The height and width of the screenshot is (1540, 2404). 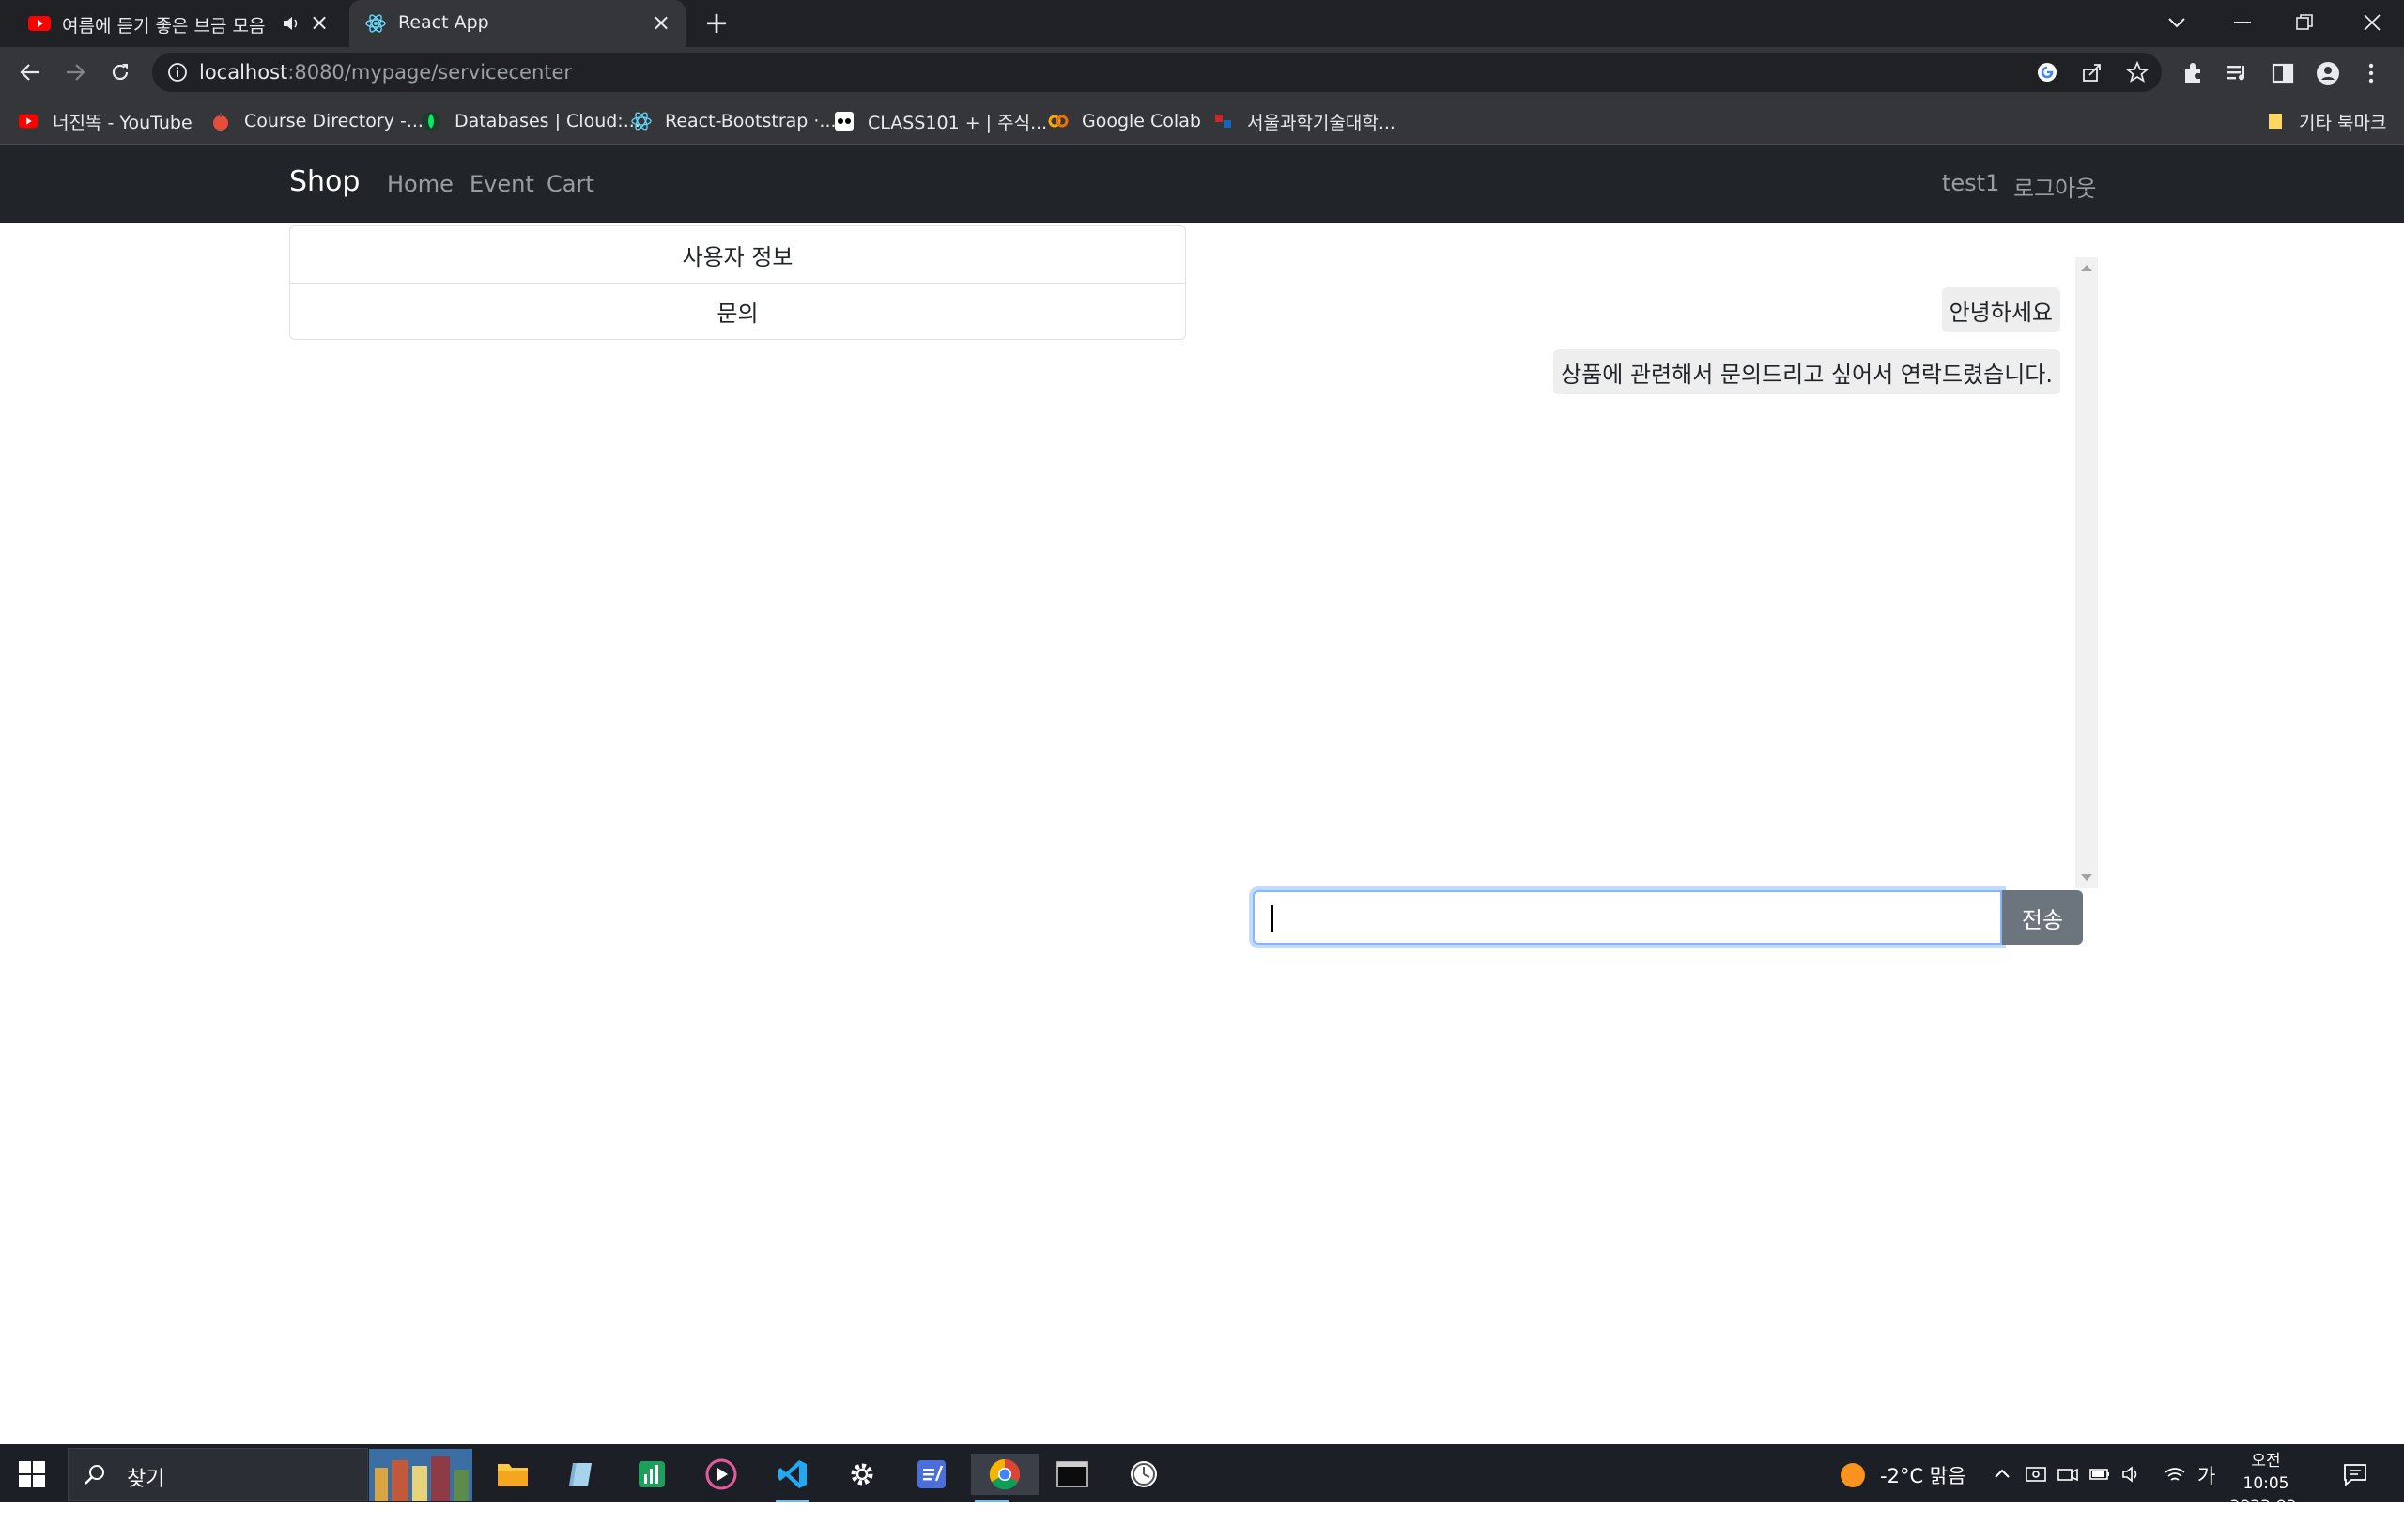 What do you see at coordinates (2265, 1495) in the screenshot?
I see `system-clock: 오전 10:05 2023-02-21` at bounding box center [2265, 1495].